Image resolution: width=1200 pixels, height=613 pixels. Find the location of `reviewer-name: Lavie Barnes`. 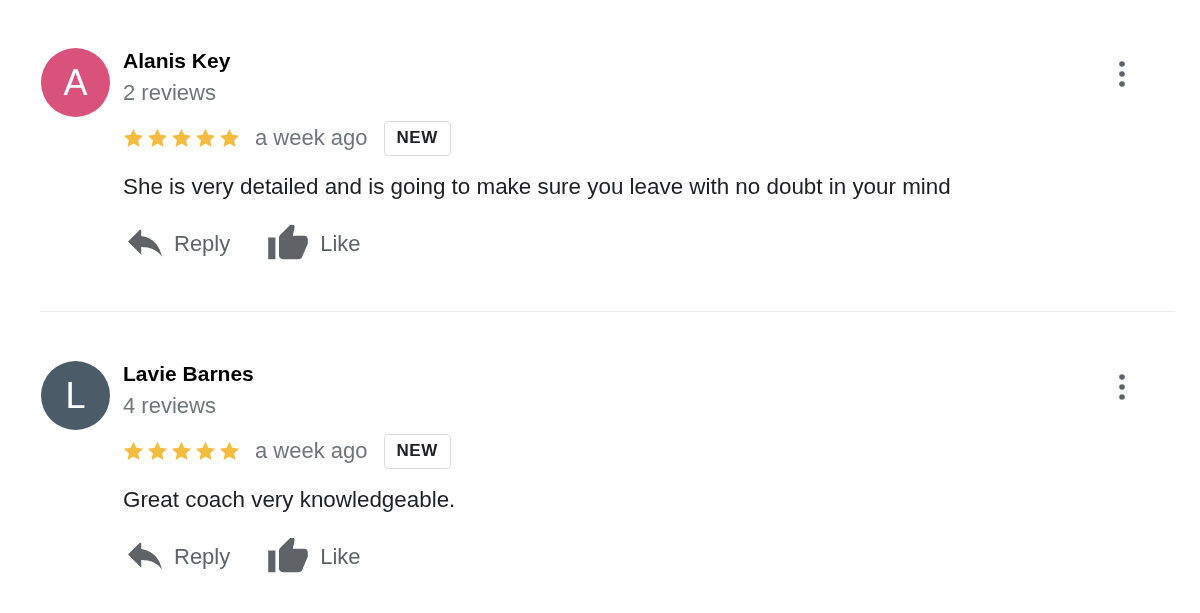

reviewer-name: Lavie Barnes is located at coordinates (188, 374).